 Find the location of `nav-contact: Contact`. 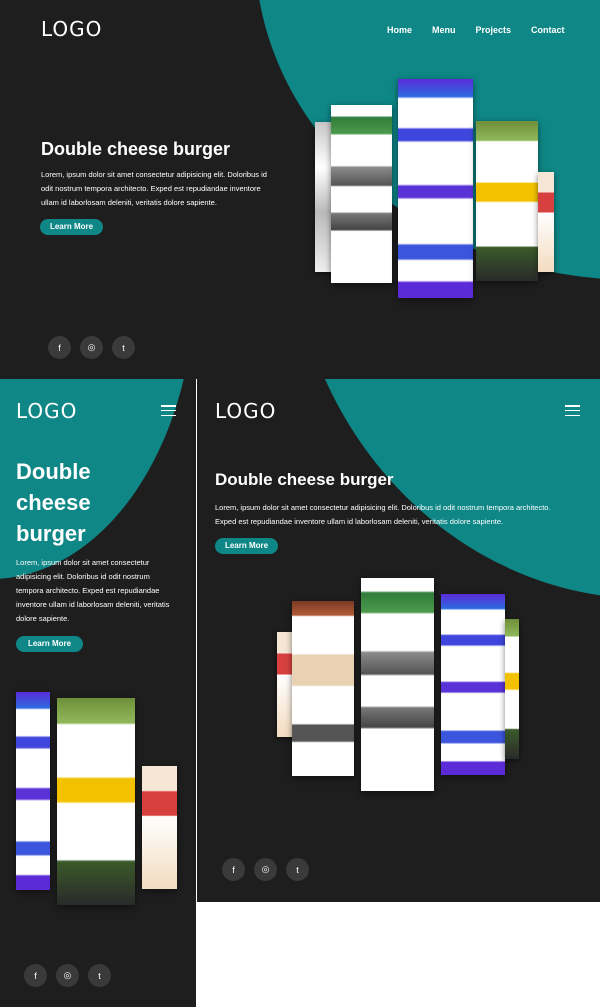

nav-contact: Contact is located at coordinates (548, 30).